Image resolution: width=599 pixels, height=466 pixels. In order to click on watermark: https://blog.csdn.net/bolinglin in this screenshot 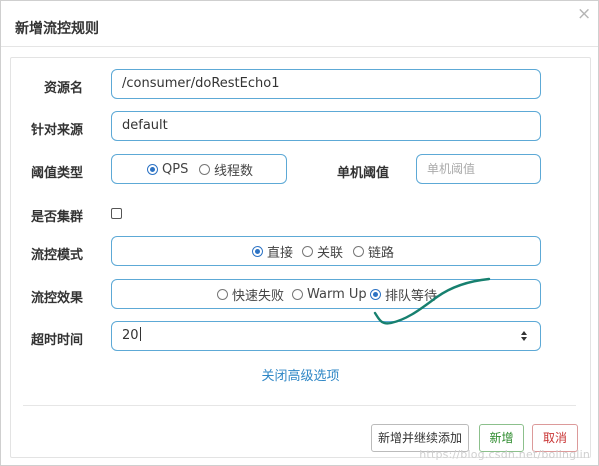, I will do `click(504, 454)`.